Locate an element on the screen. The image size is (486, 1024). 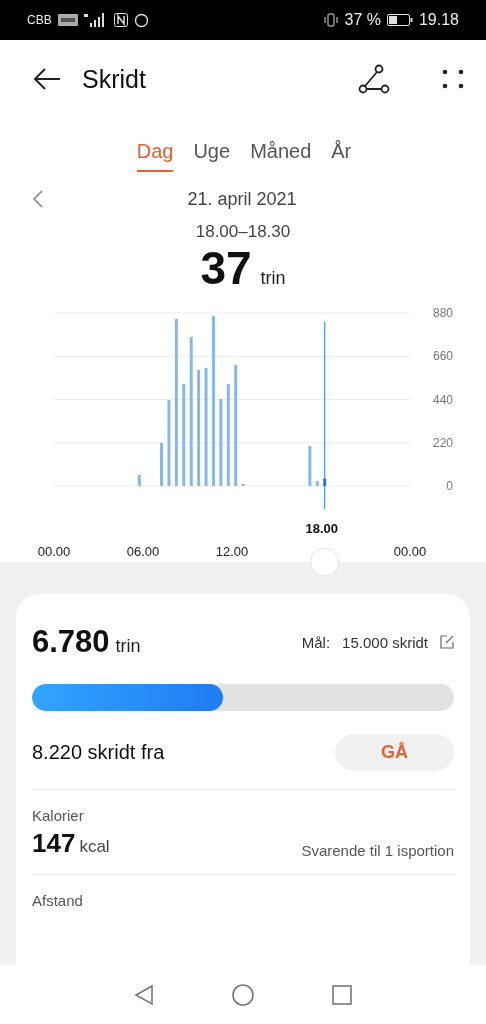
metric-note: Svarende til 1 isportion is located at coordinates (377, 850).